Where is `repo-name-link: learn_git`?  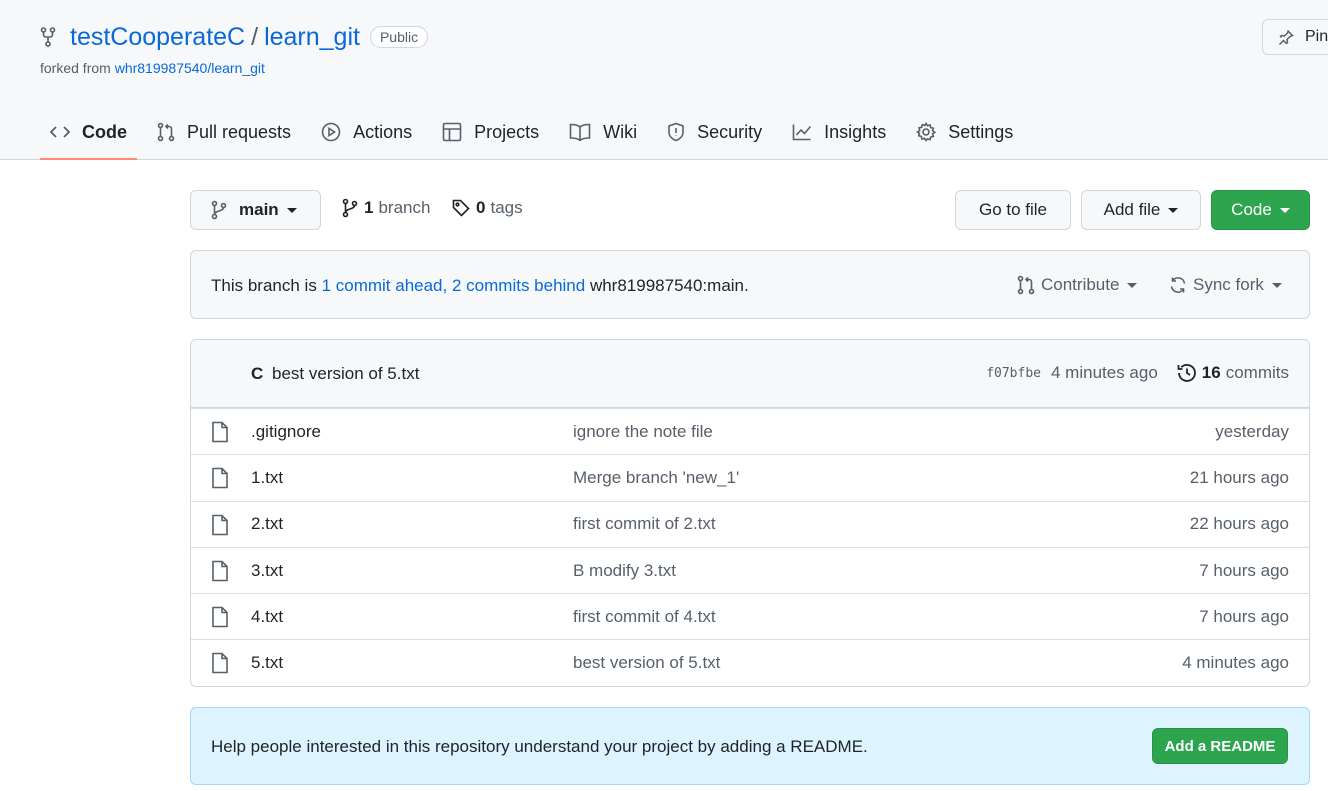 repo-name-link: learn_git is located at coordinates (312, 37).